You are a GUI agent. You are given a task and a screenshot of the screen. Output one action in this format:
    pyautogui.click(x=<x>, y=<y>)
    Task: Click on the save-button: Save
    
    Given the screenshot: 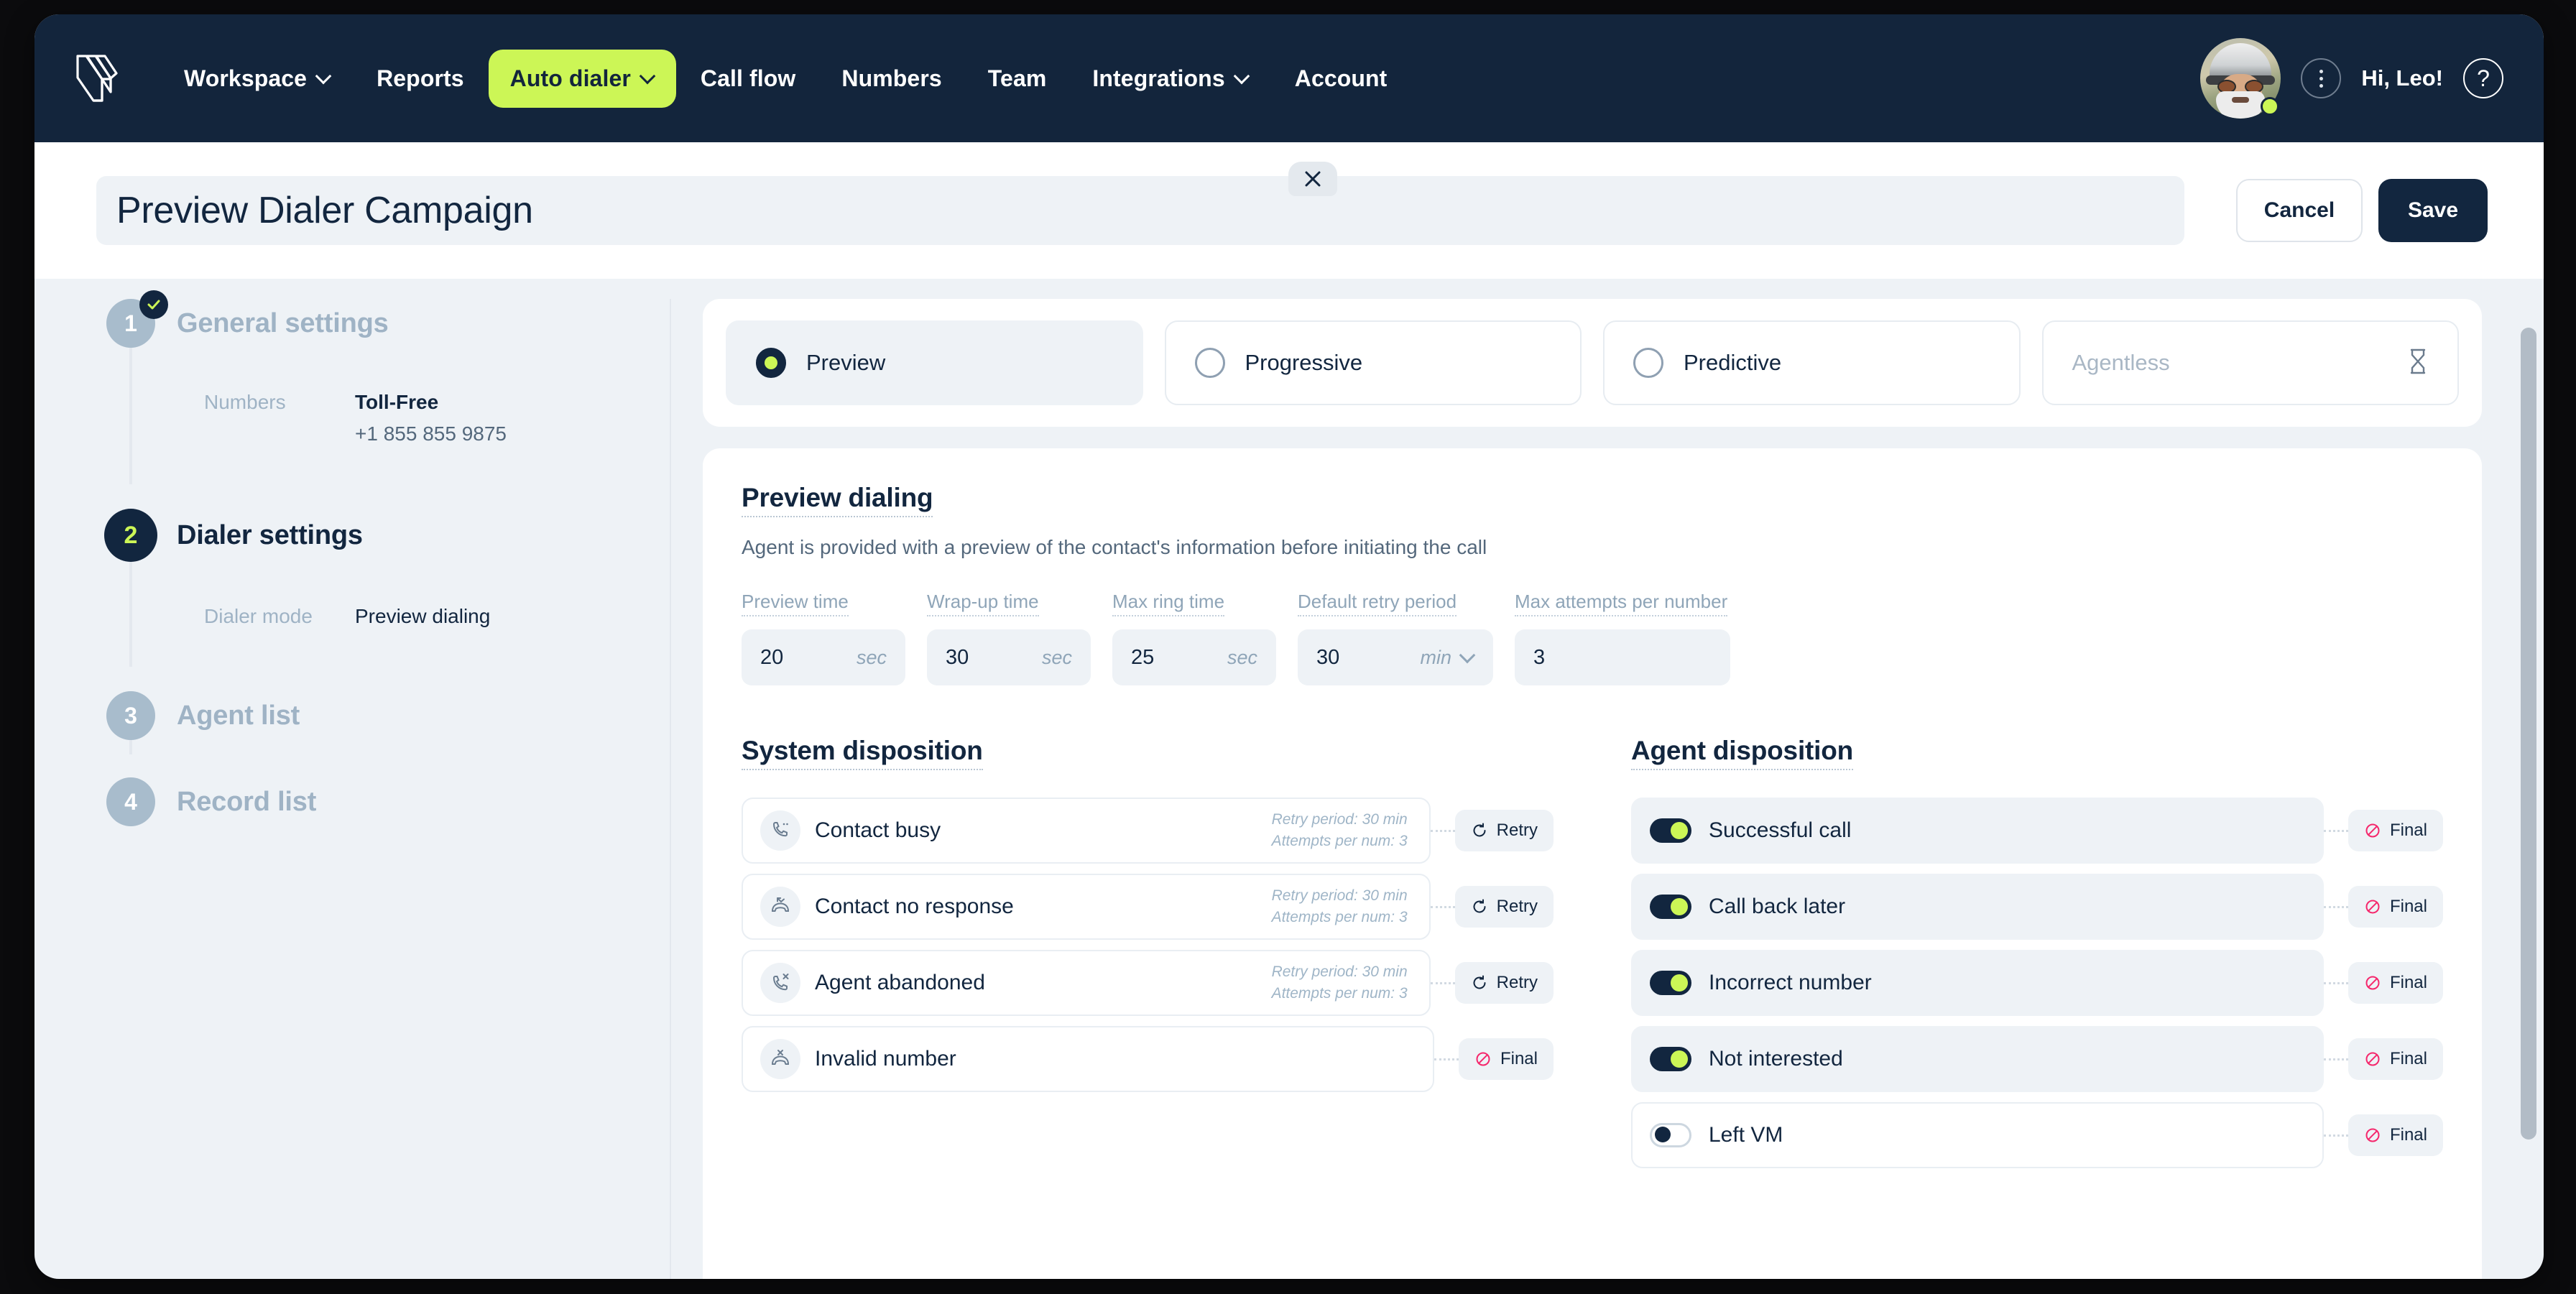 What is the action you would take?
    pyautogui.click(x=2433, y=211)
    